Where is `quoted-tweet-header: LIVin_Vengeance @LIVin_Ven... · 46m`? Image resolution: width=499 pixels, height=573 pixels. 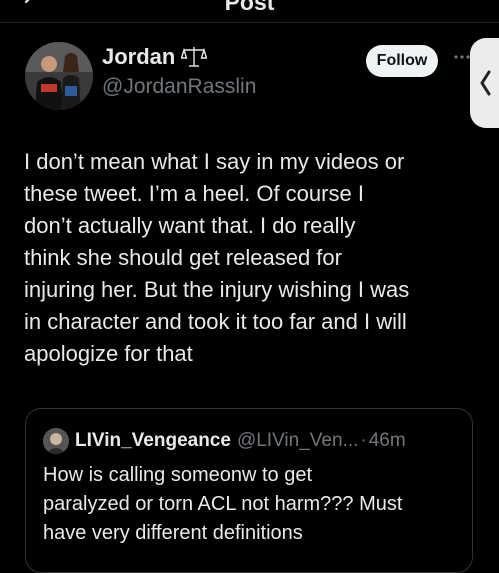
quoted-tweet-header: LIVin_Vengeance @LIVin_Ven... · 46m is located at coordinates (224, 441).